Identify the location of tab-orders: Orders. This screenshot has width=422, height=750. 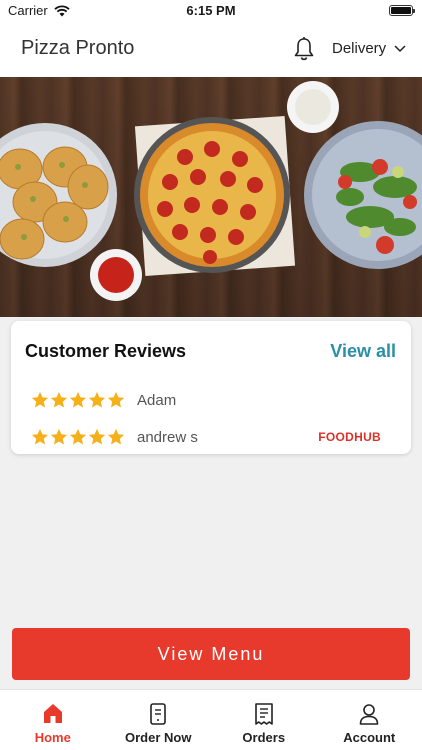
(264, 720).